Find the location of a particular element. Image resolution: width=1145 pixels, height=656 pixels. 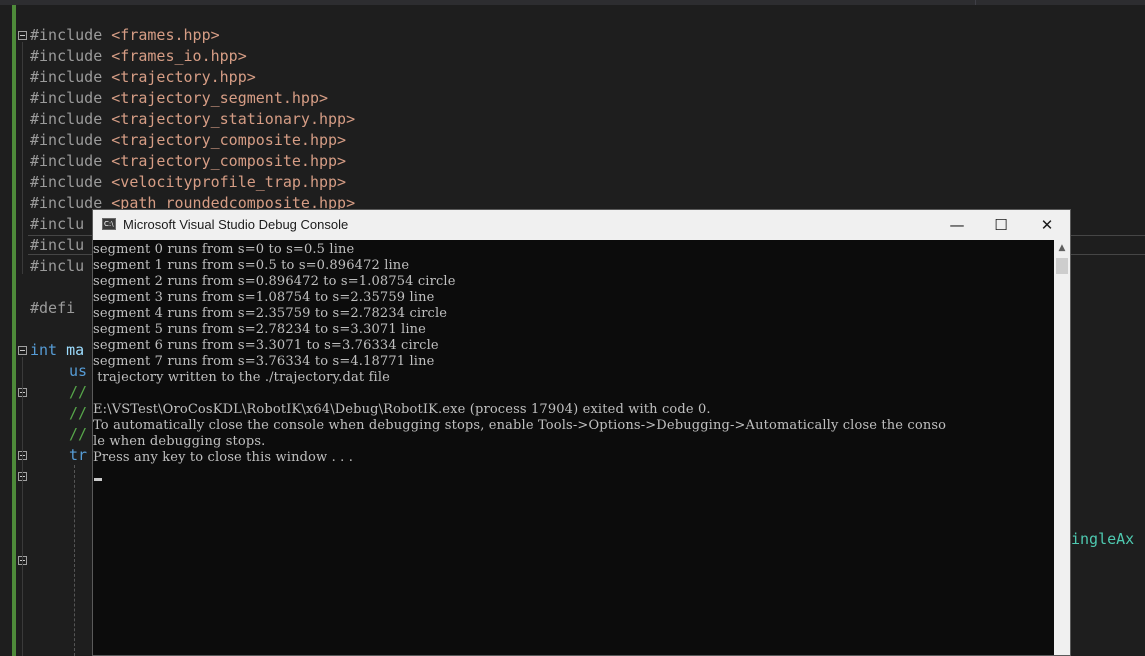

code-line: #include <trajectory_stationary.hpp> is located at coordinates (192, 119).